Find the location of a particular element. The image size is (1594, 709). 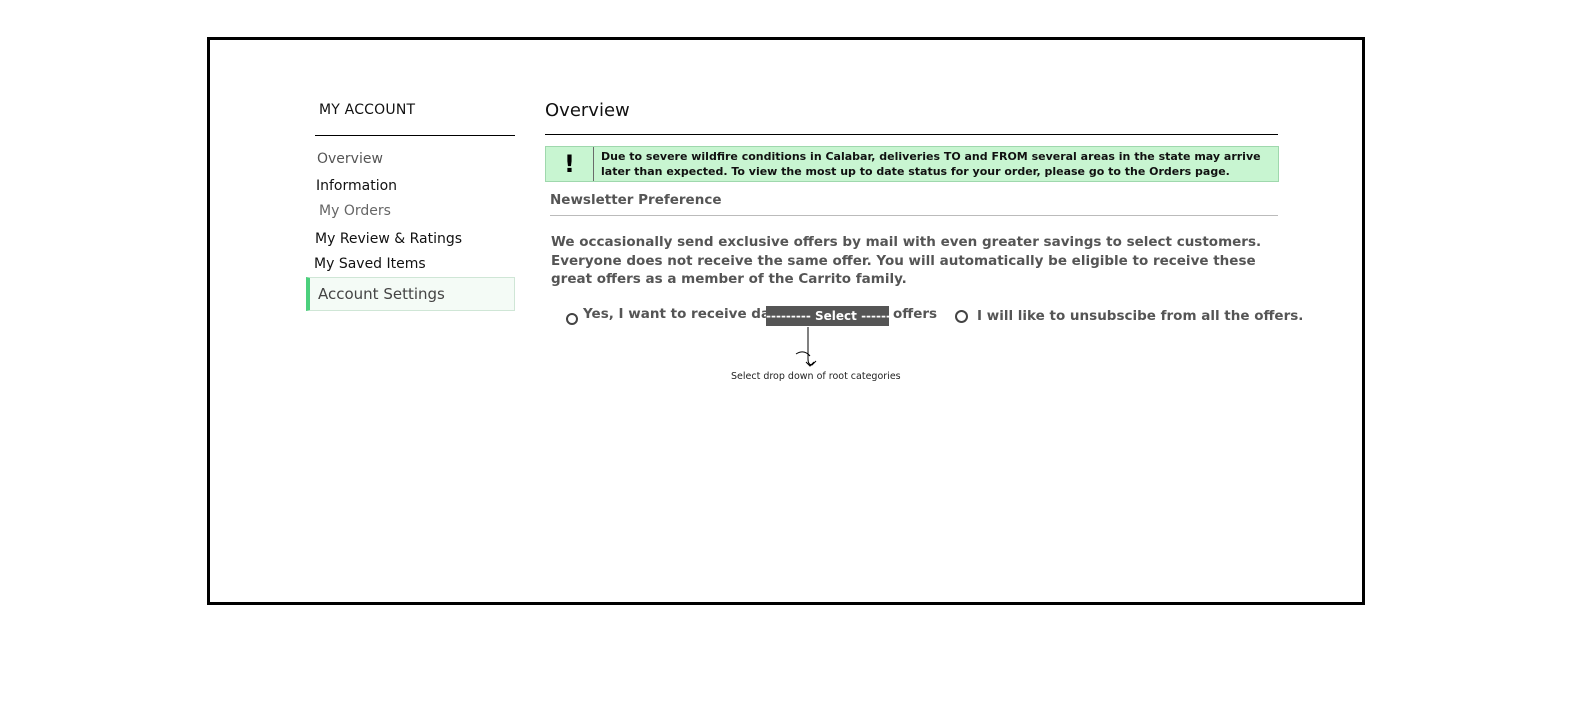

exclamation-icon: ! is located at coordinates (570, 164).